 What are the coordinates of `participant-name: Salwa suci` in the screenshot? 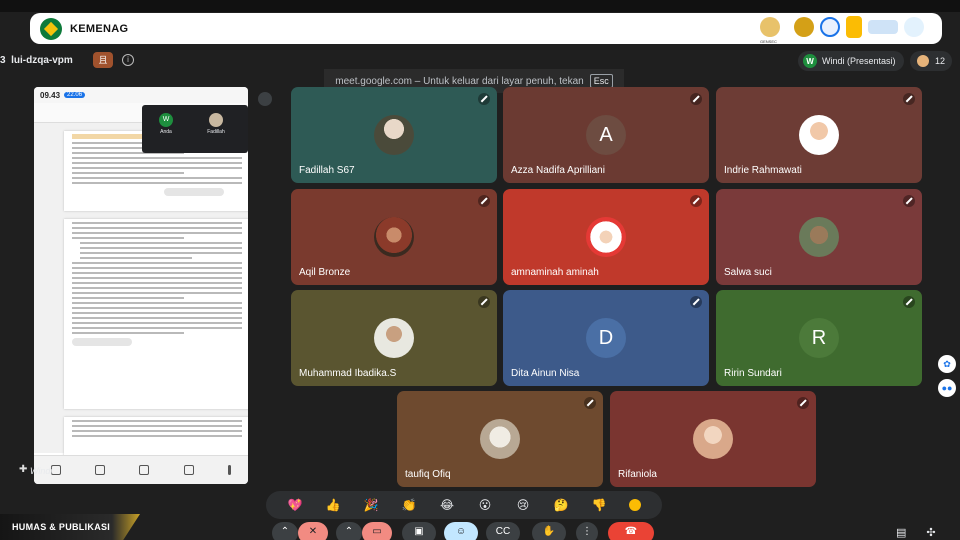 It's located at (748, 272).